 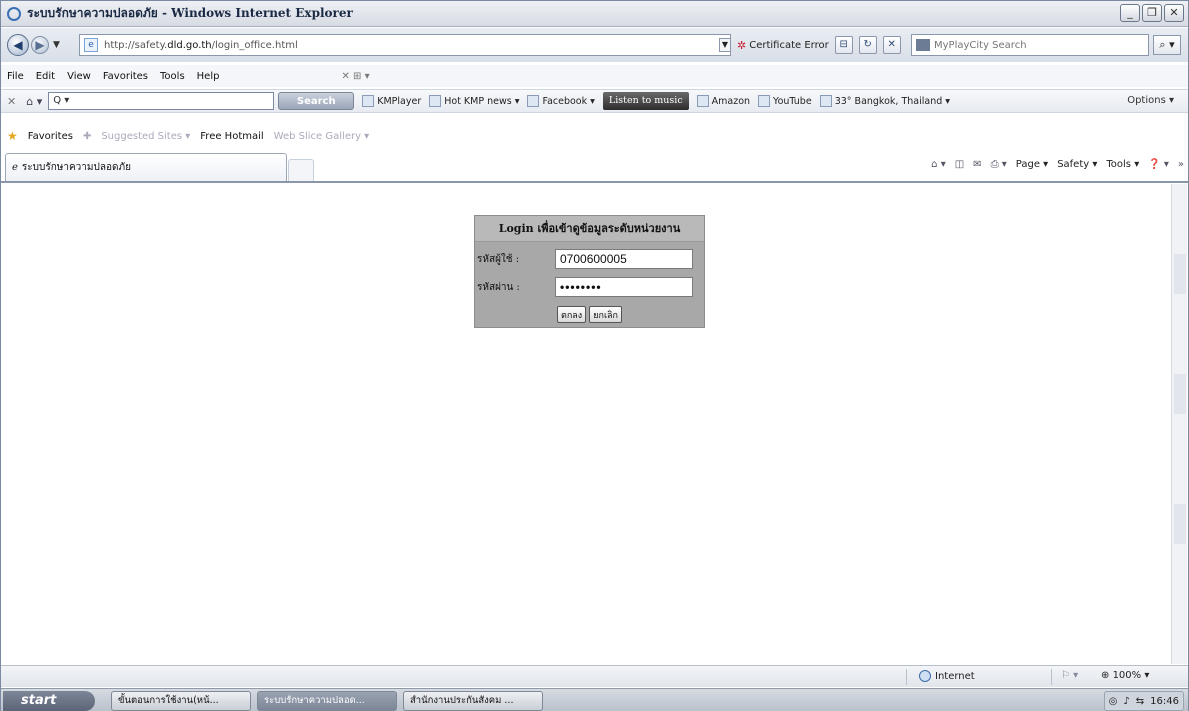 I want to click on ok-button: ตกลง, so click(x=572, y=314).